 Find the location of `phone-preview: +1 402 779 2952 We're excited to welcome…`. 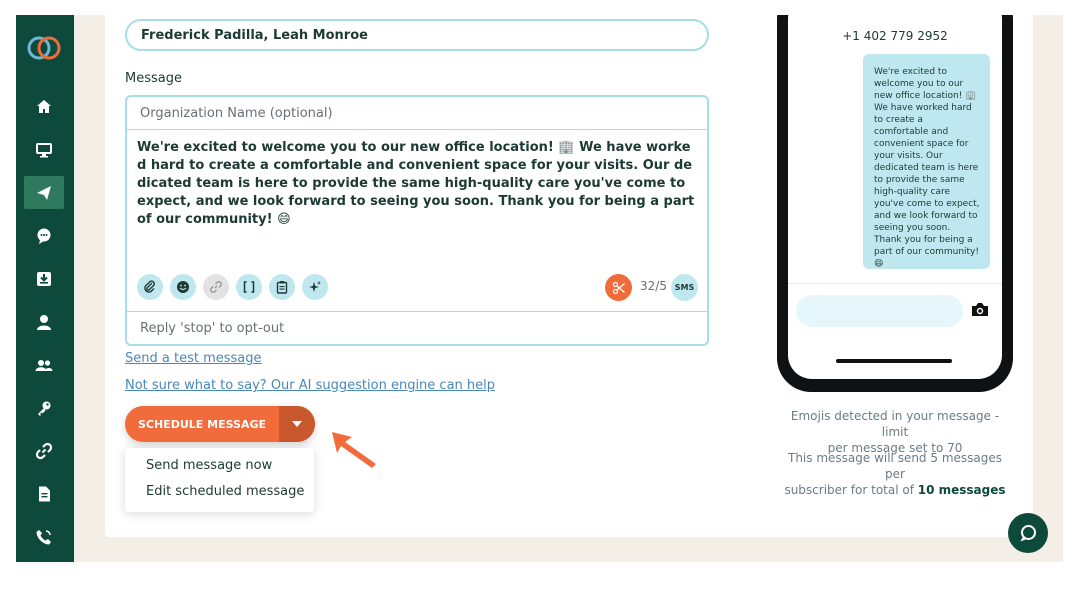

phone-preview: +1 402 779 2952 We're excited to welcome… is located at coordinates (895, 203).